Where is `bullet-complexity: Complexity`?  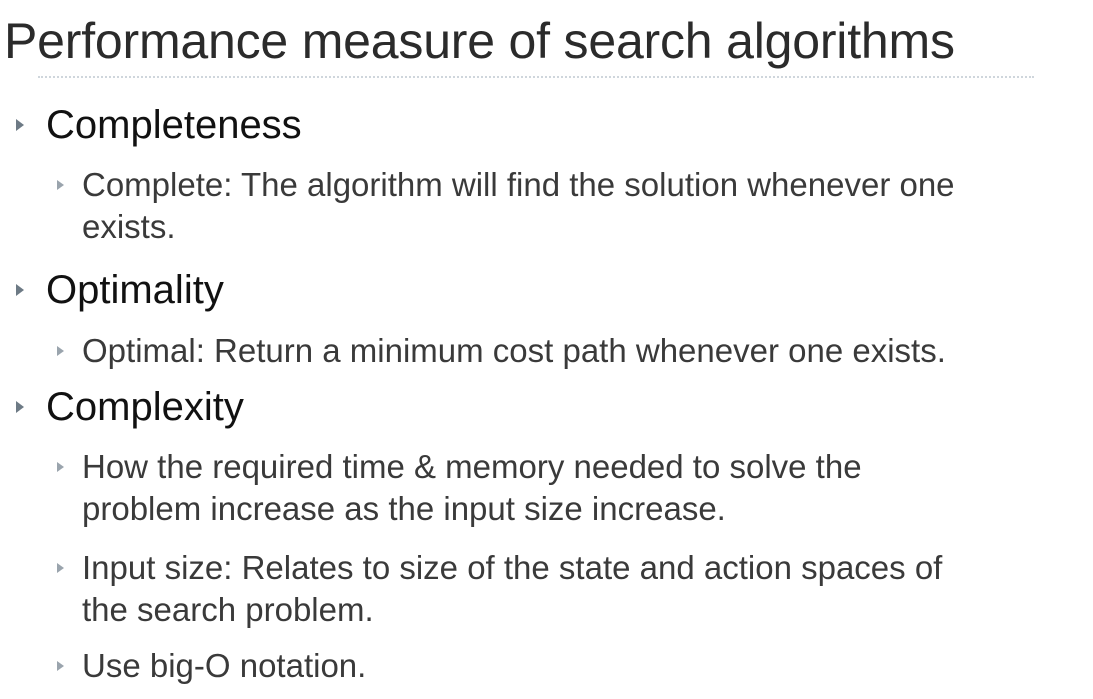
bullet-complexity: Complexity is located at coordinates (130, 407).